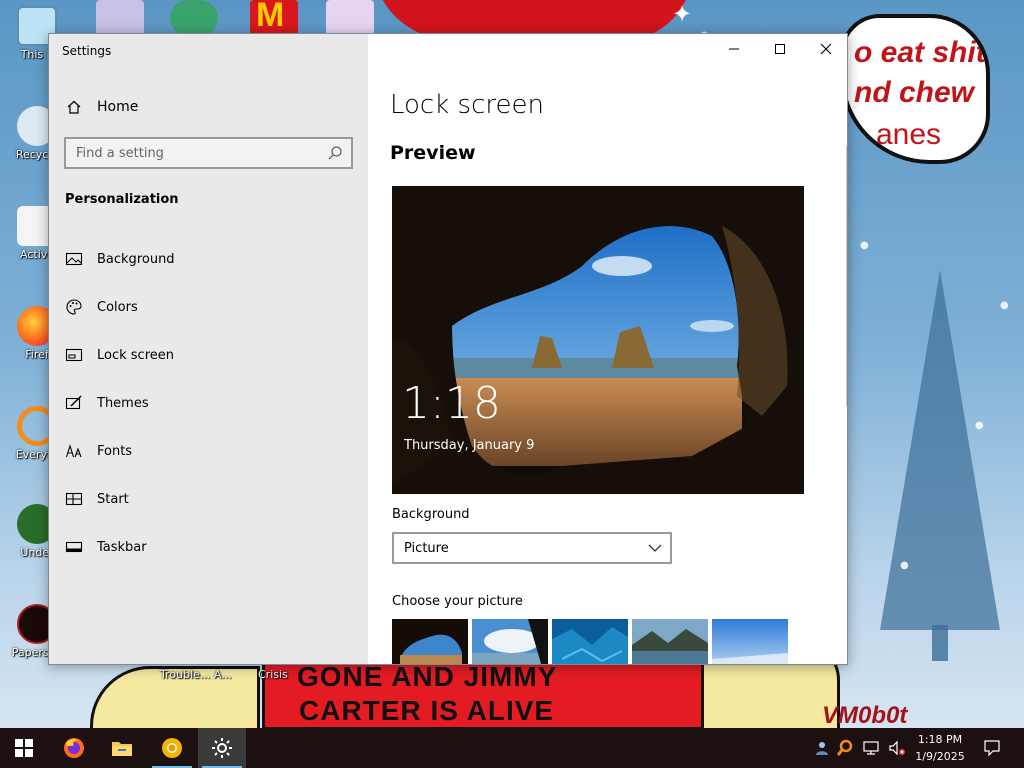 The width and height of the screenshot is (1024, 768). I want to click on notification-icon, so click(992, 748).